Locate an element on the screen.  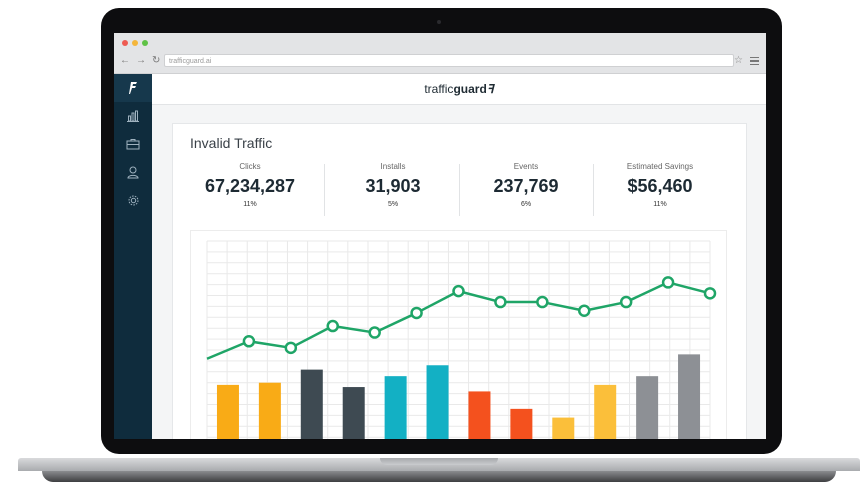
maximize-window-button is located at coordinates (145, 43).